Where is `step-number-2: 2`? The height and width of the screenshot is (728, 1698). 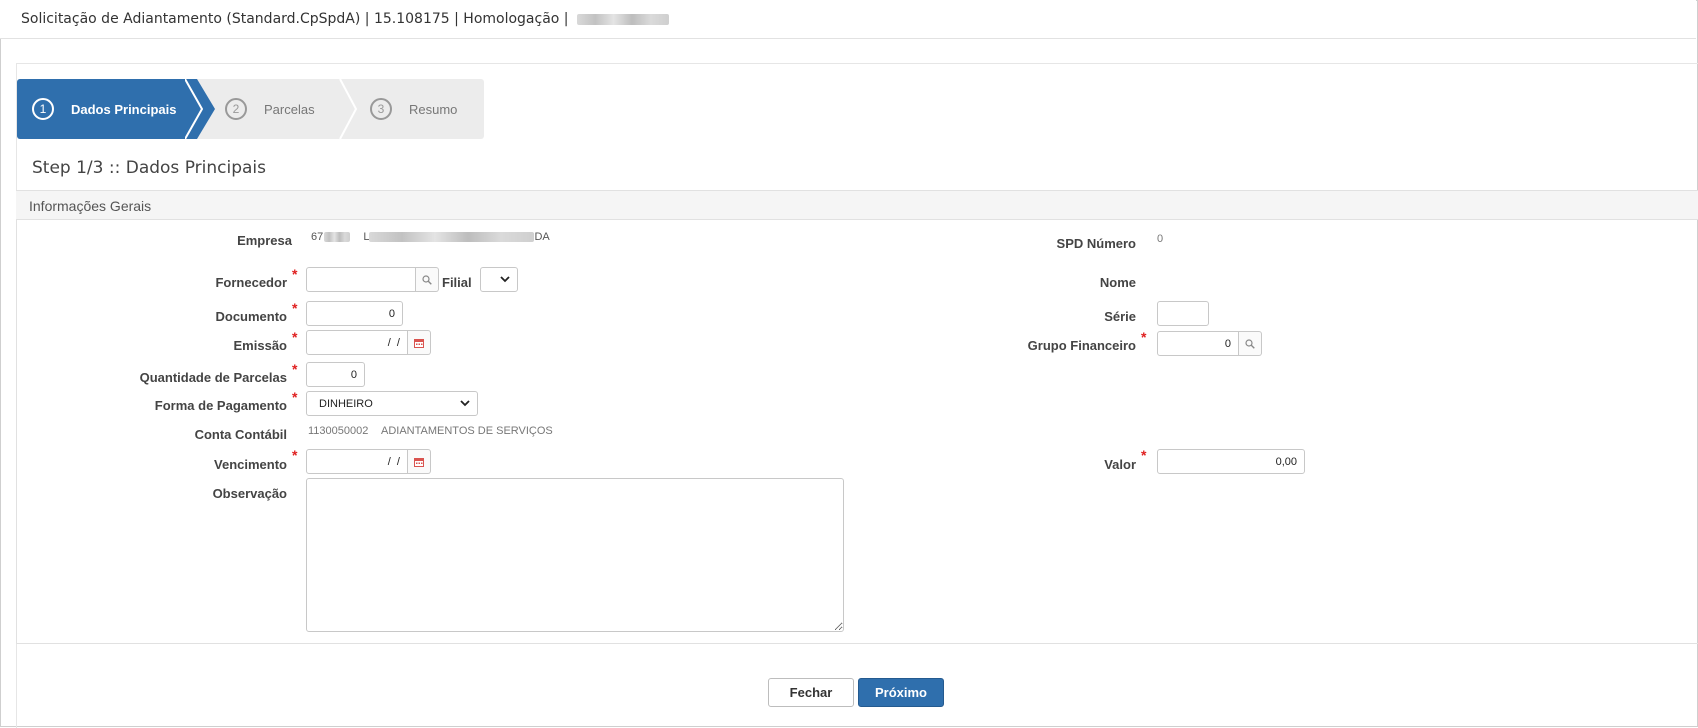
step-number-2: 2 is located at coordinates (236, 109).